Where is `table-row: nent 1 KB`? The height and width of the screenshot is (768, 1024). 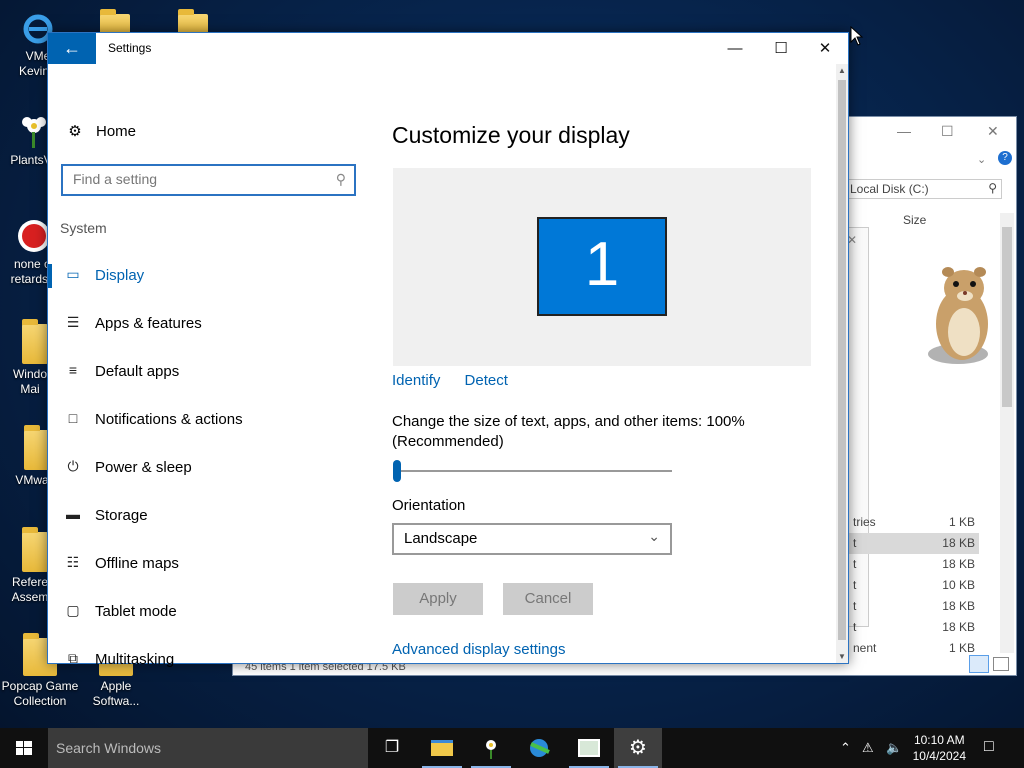 table-row: nent 1 KB is located at coordinates (912, 648).